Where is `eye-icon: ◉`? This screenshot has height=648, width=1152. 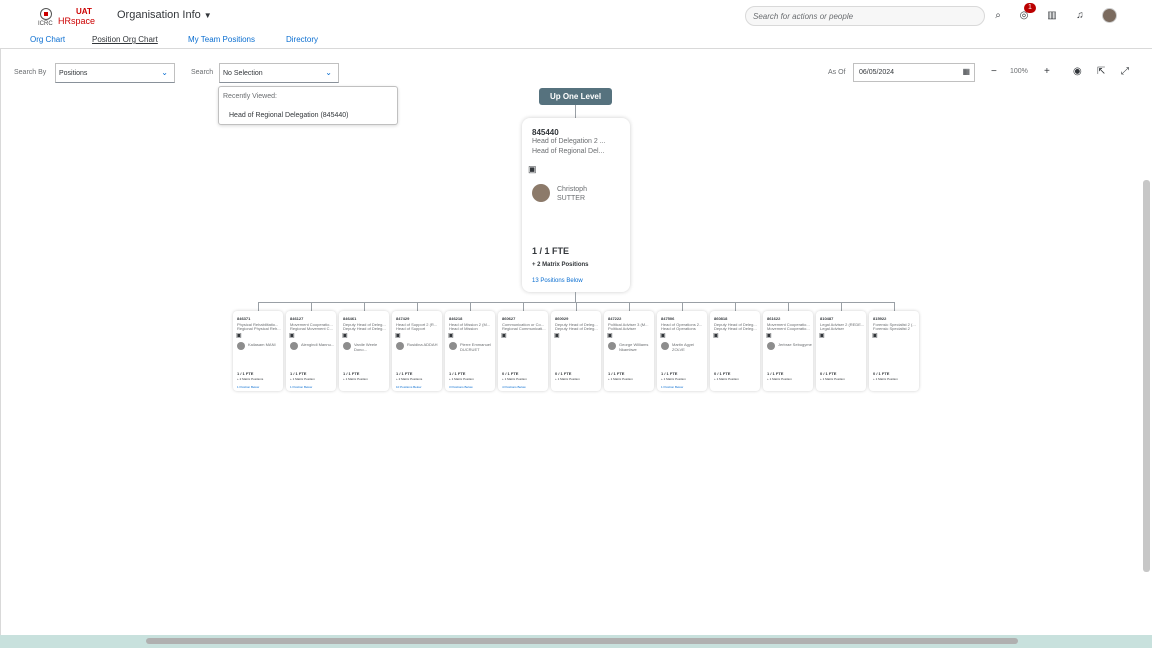 eye-icon: ◉ is located at coordinates (1077, 71).